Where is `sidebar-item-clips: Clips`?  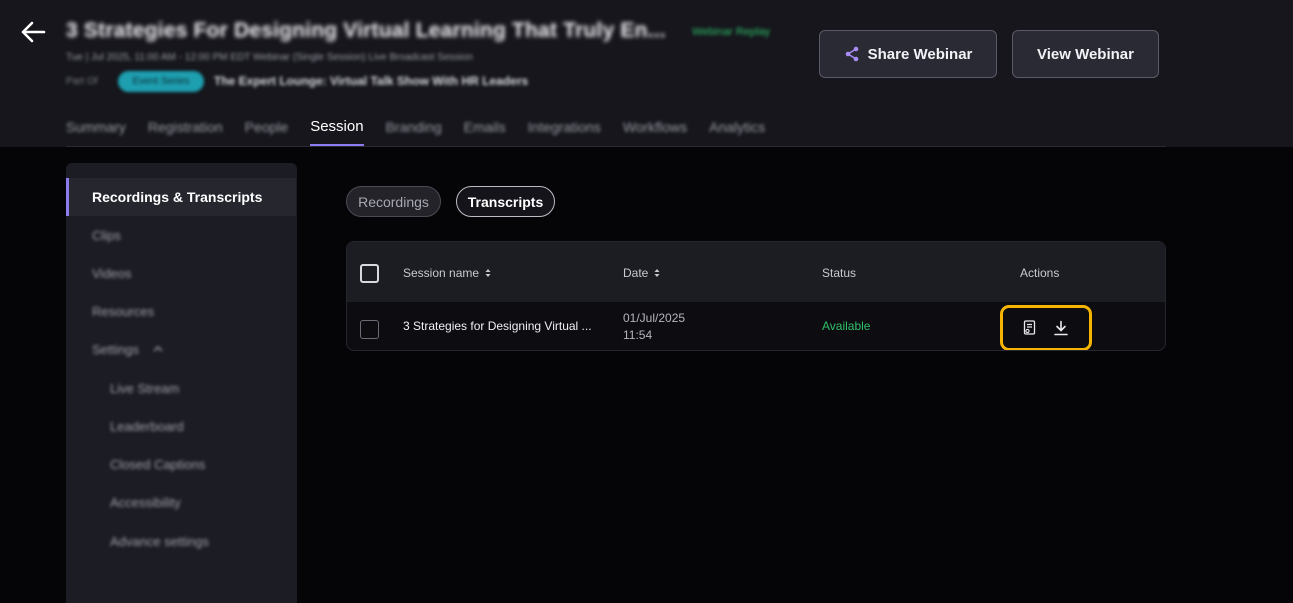
sidebar-item-clips: Clips is located at coordinates (181, 235).